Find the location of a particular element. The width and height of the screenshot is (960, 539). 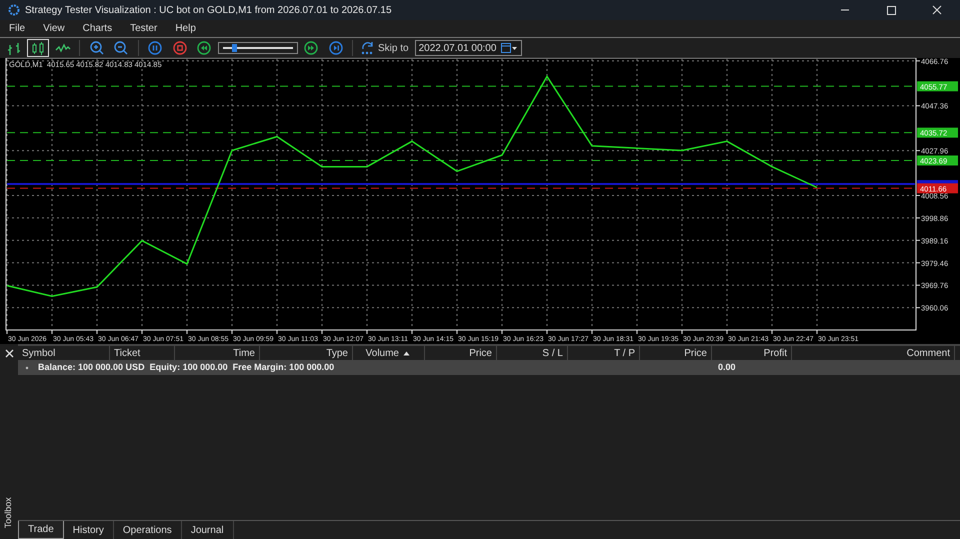

close-icon is located at coordinates (937, 10).